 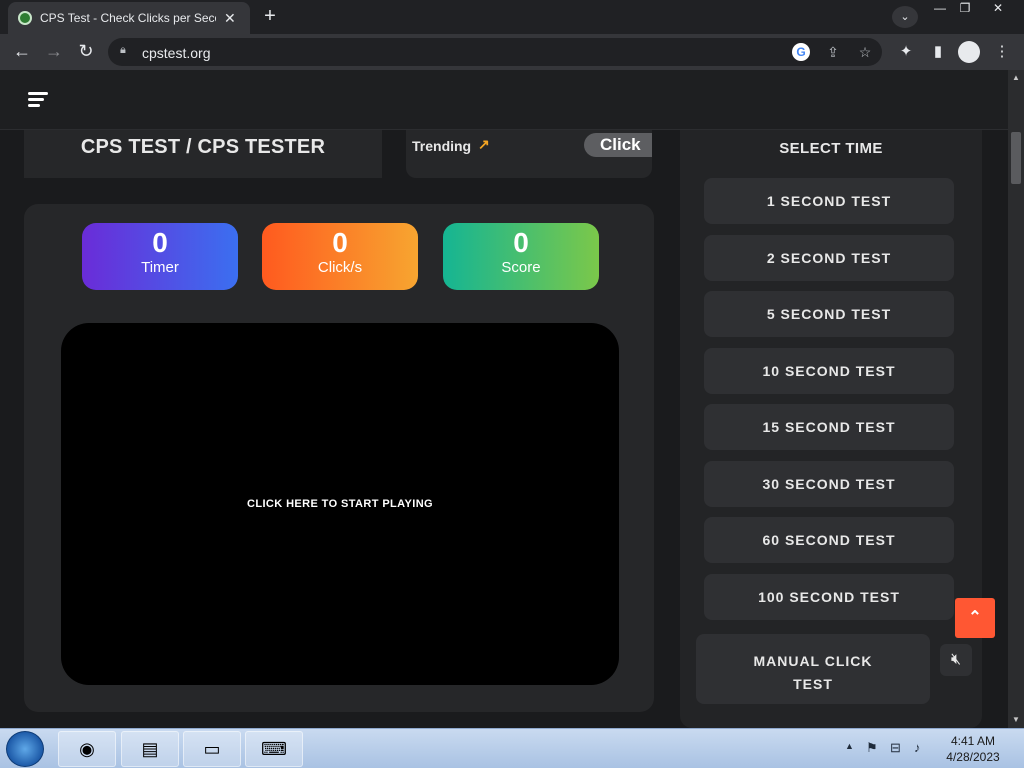 What do you see at coordinates (504, 100) in the screenshot?
I see `site-header` at bounding box center [504, 100].